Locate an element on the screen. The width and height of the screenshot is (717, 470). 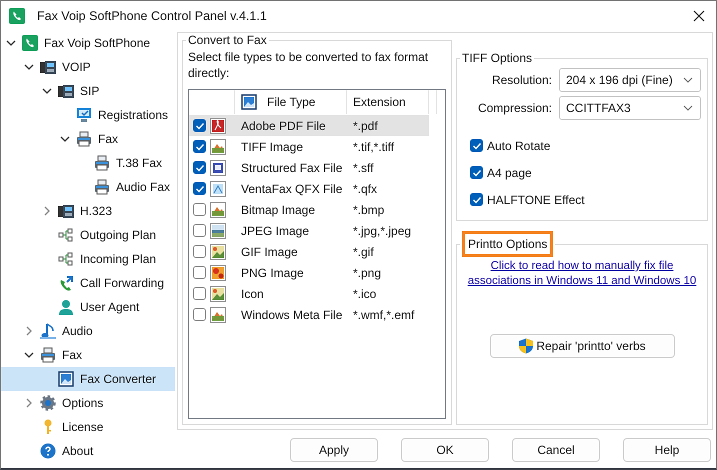
table-cell-text: *.png is located at coordinates (367, 273).